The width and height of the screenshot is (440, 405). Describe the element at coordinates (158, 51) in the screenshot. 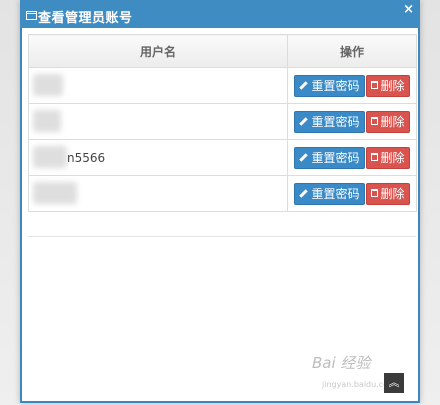

I see `column-header-username: 用户名` at that location.